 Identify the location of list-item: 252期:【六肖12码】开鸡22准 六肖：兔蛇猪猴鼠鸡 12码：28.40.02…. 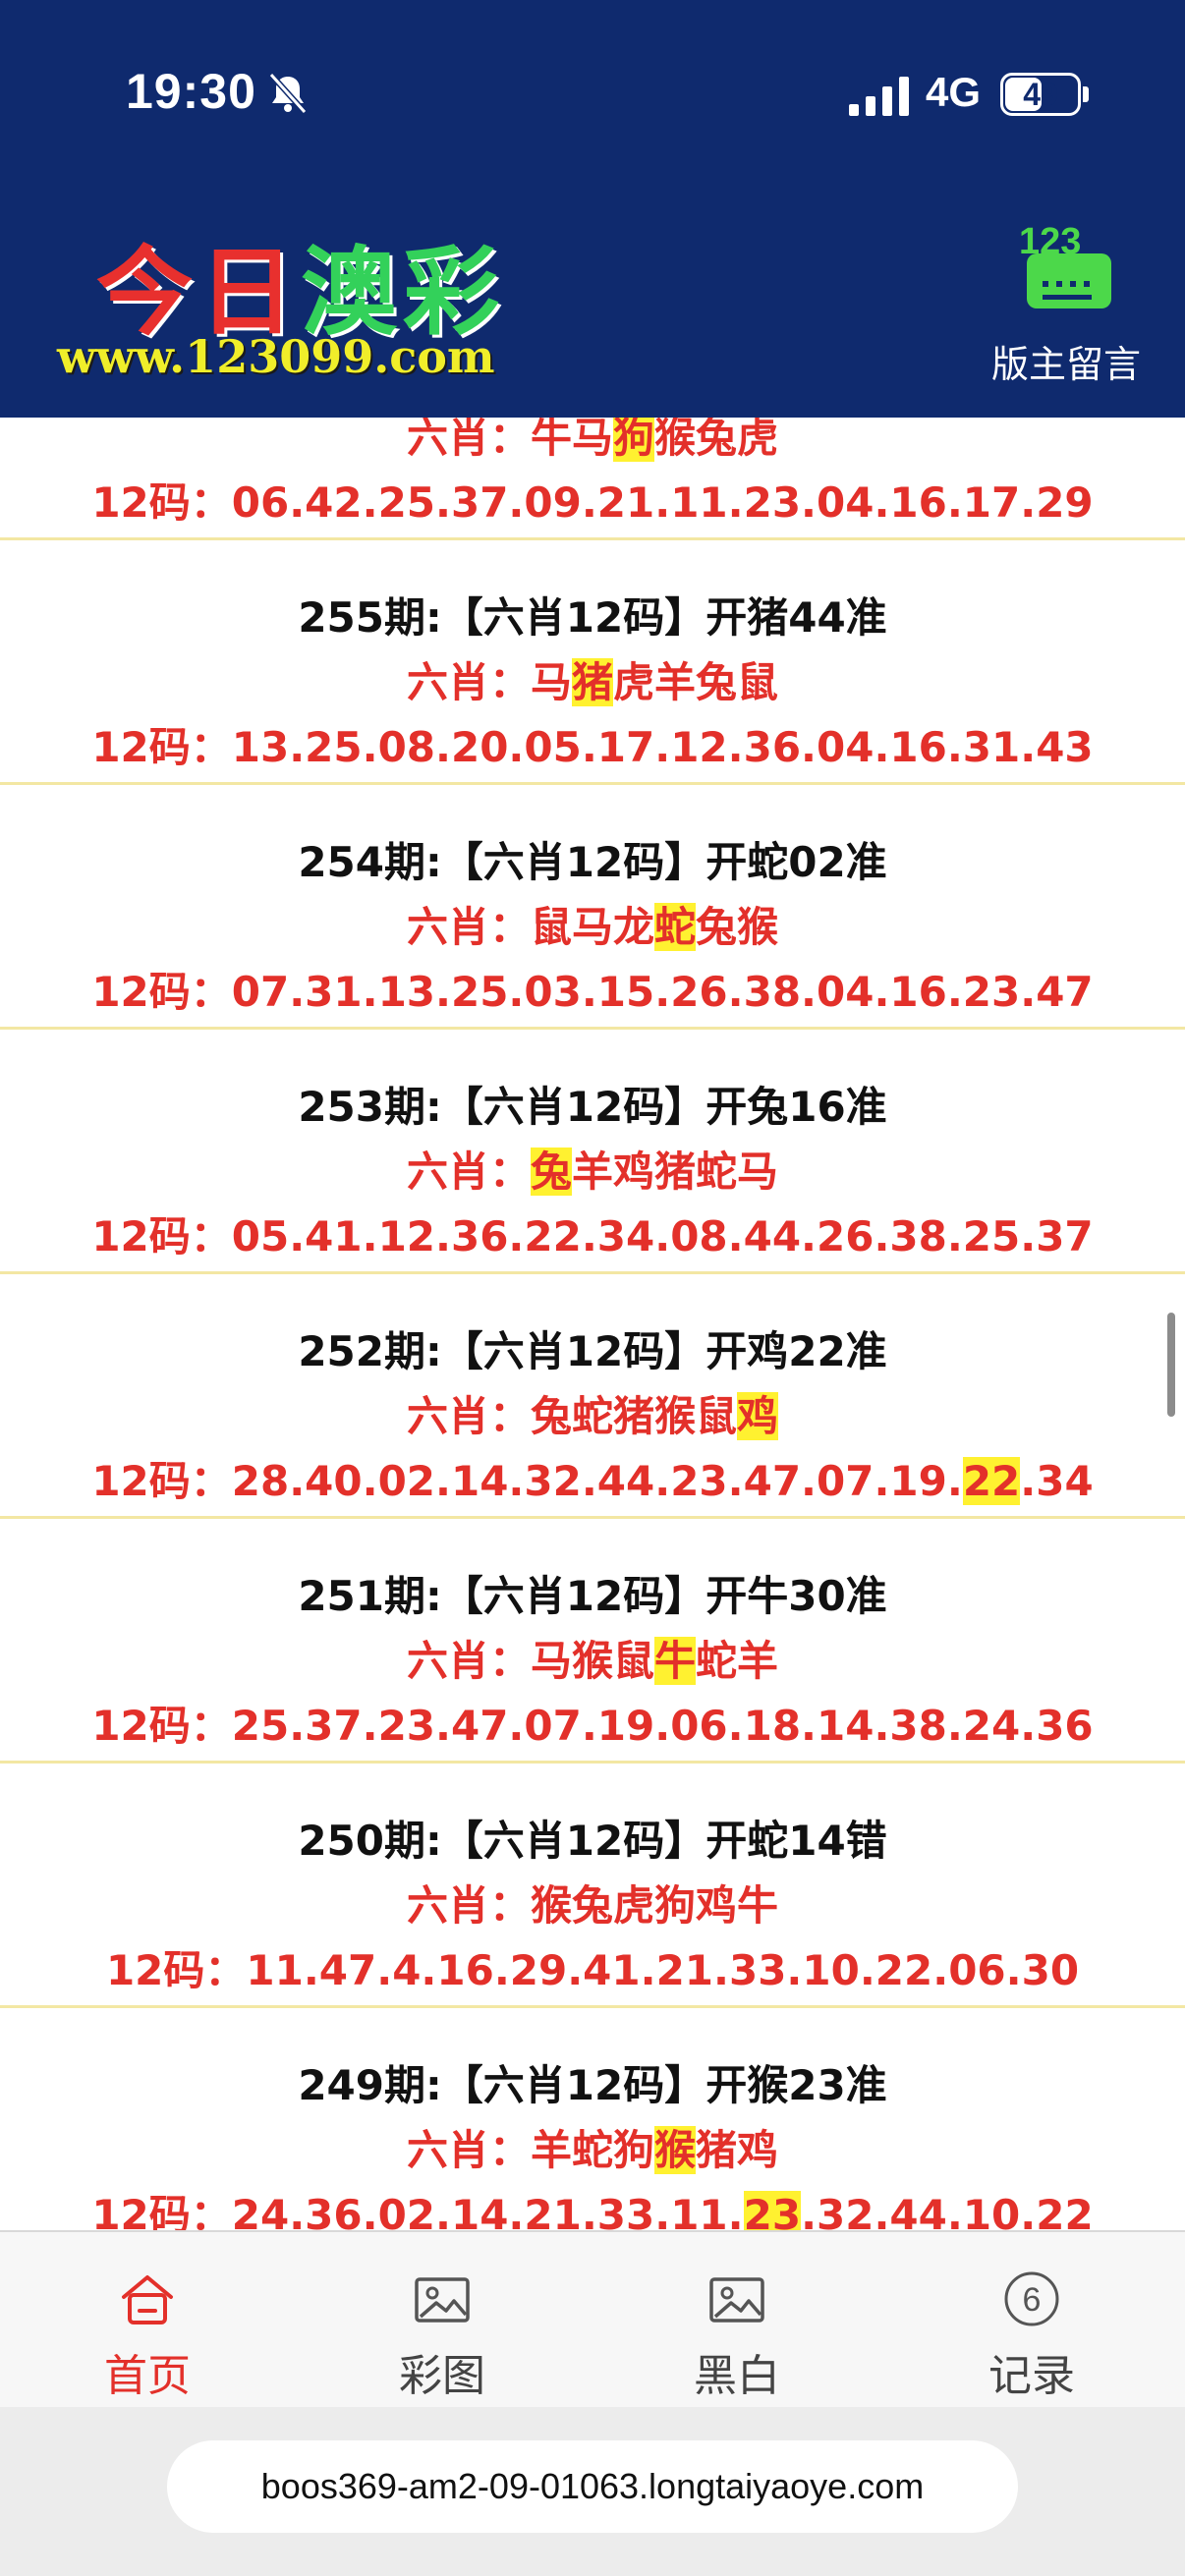
(592, 1396).